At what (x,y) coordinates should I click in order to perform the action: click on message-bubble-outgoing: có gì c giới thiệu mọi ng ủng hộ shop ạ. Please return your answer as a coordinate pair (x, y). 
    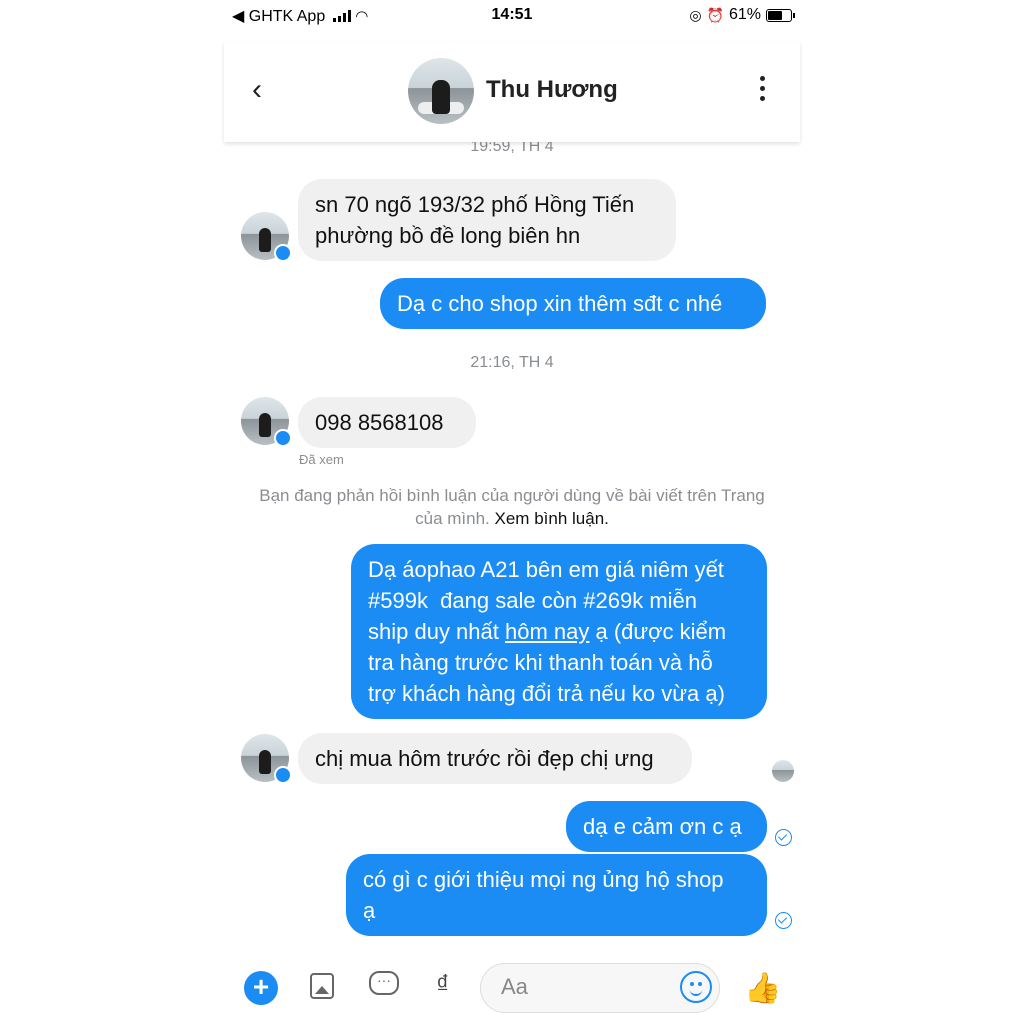
    Looking at the image, I should click on (556, 895).